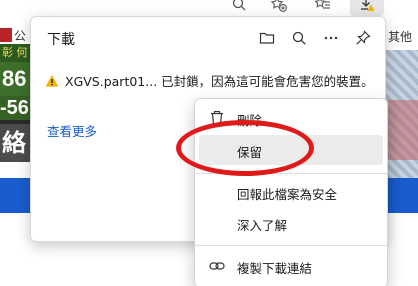 This screenshot has width=418, height=286. I want to click on menu-item-copy-link-label: 複製下載連結, so click(275, 268).